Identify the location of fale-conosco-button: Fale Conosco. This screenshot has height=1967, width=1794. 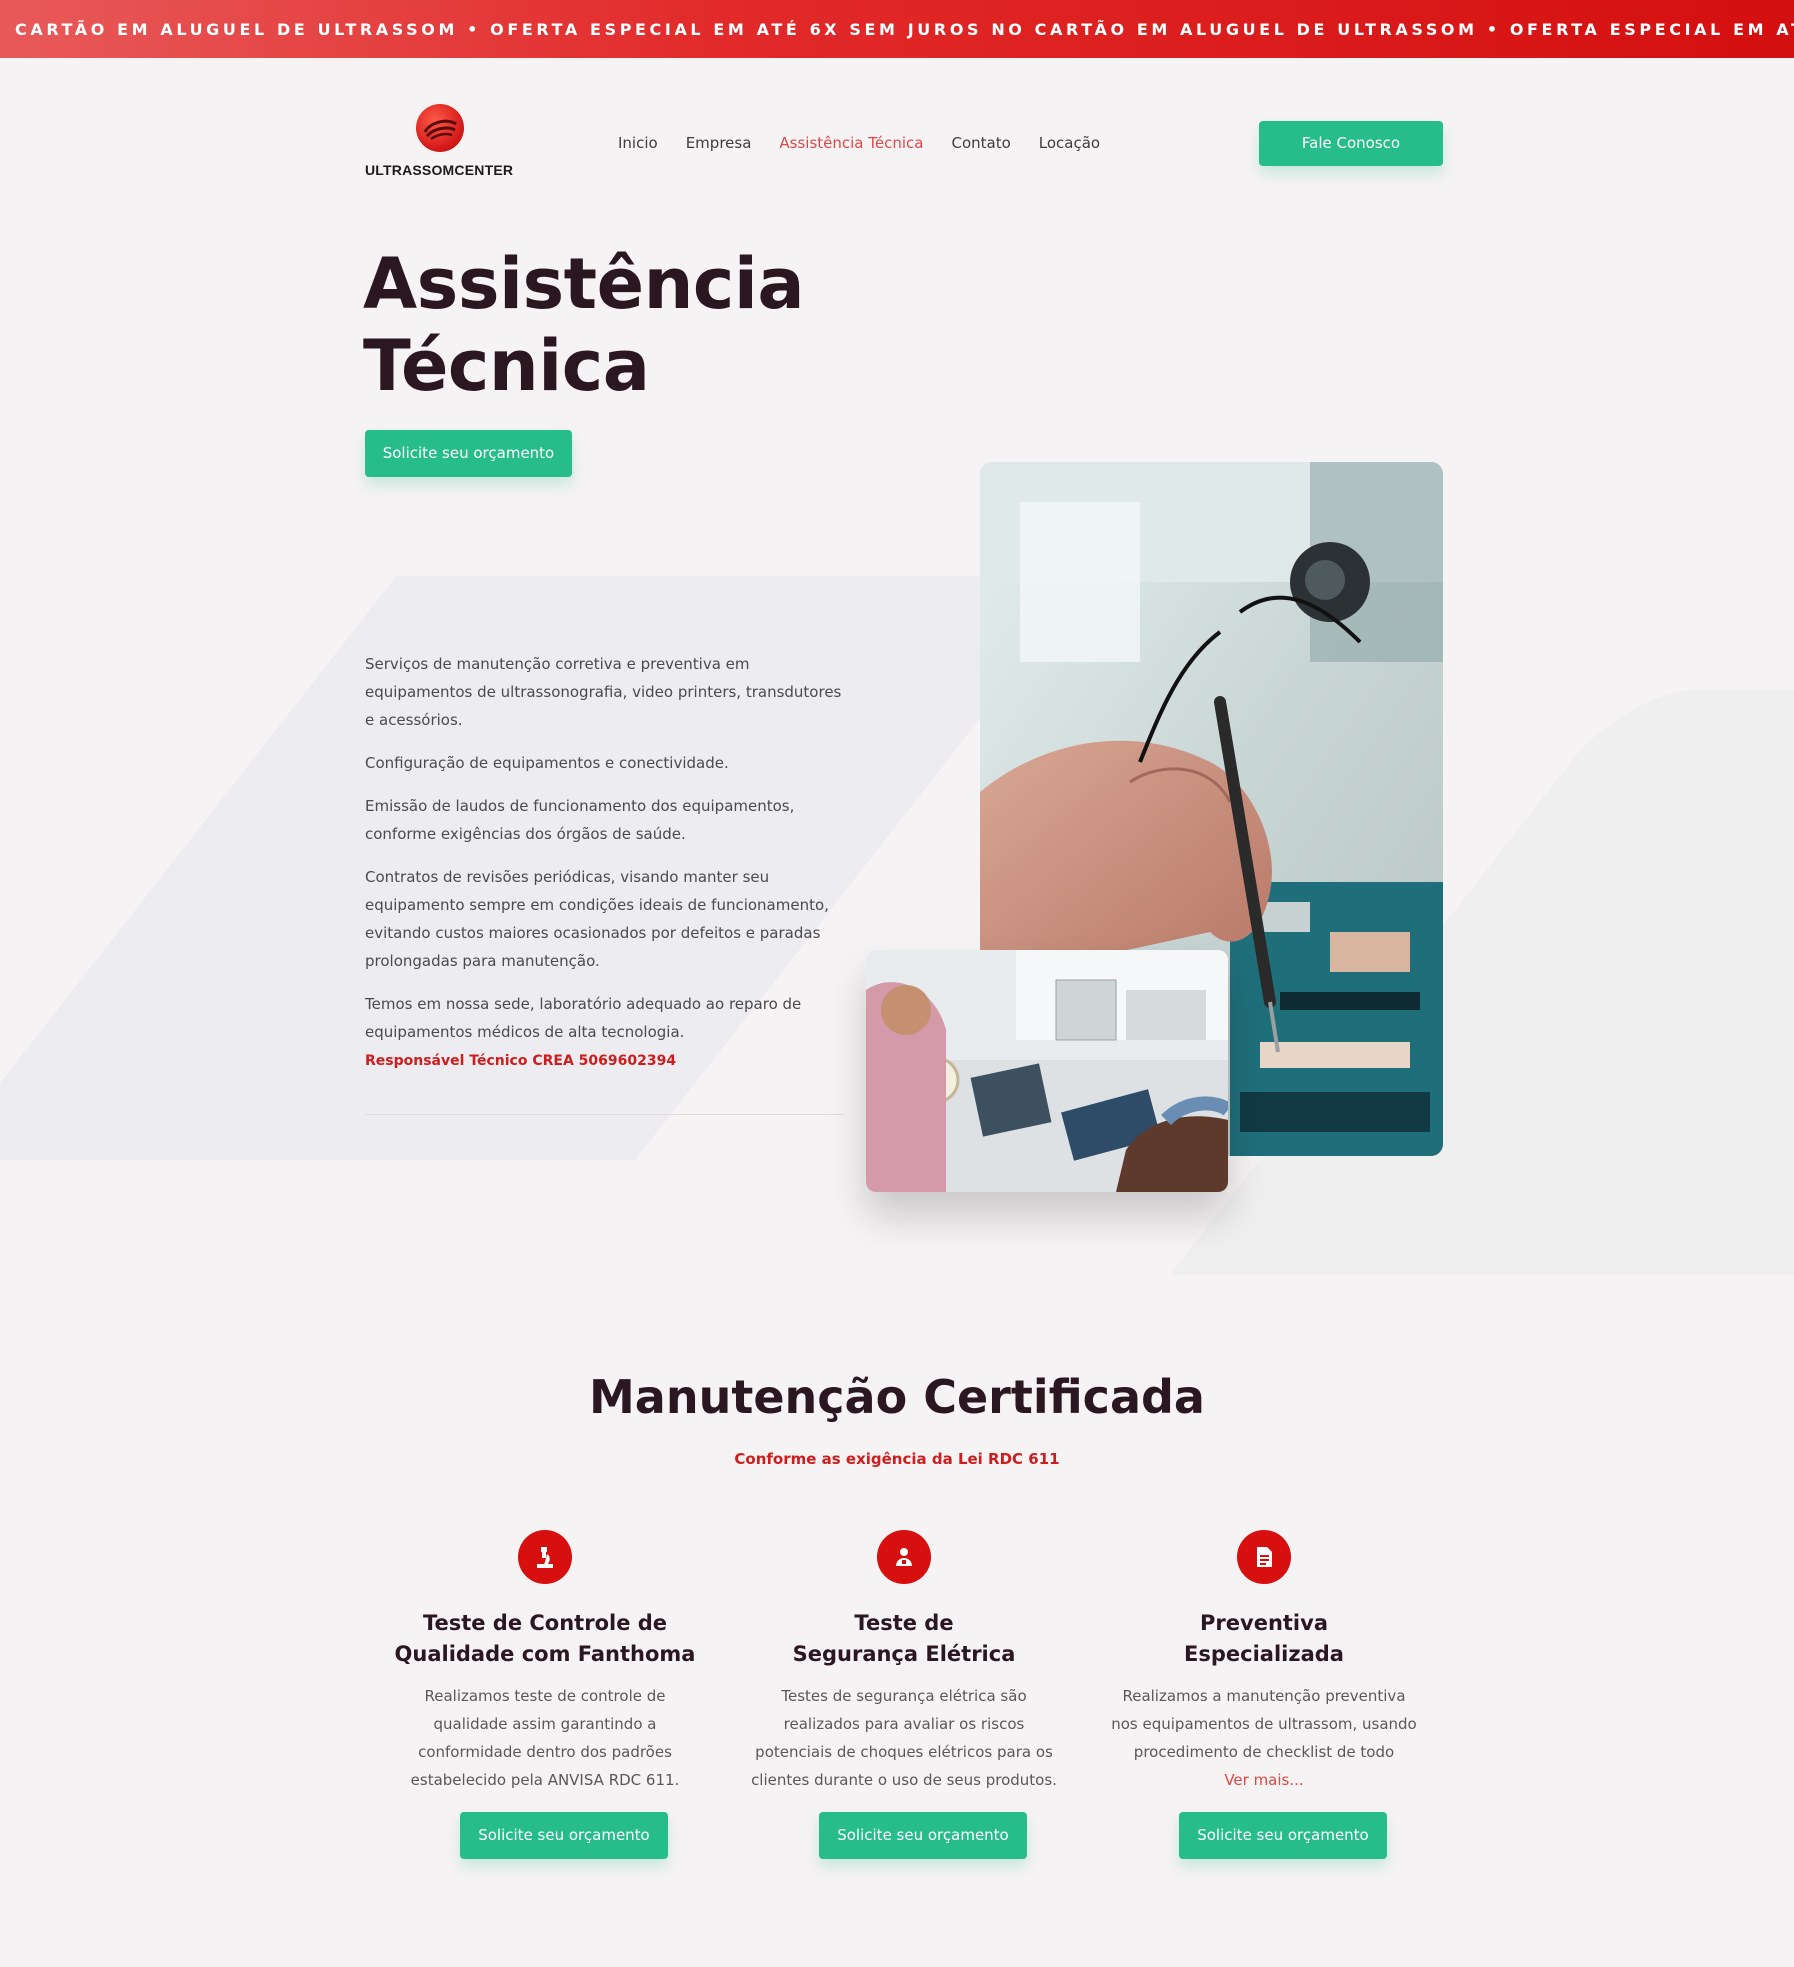
(1351, 143).